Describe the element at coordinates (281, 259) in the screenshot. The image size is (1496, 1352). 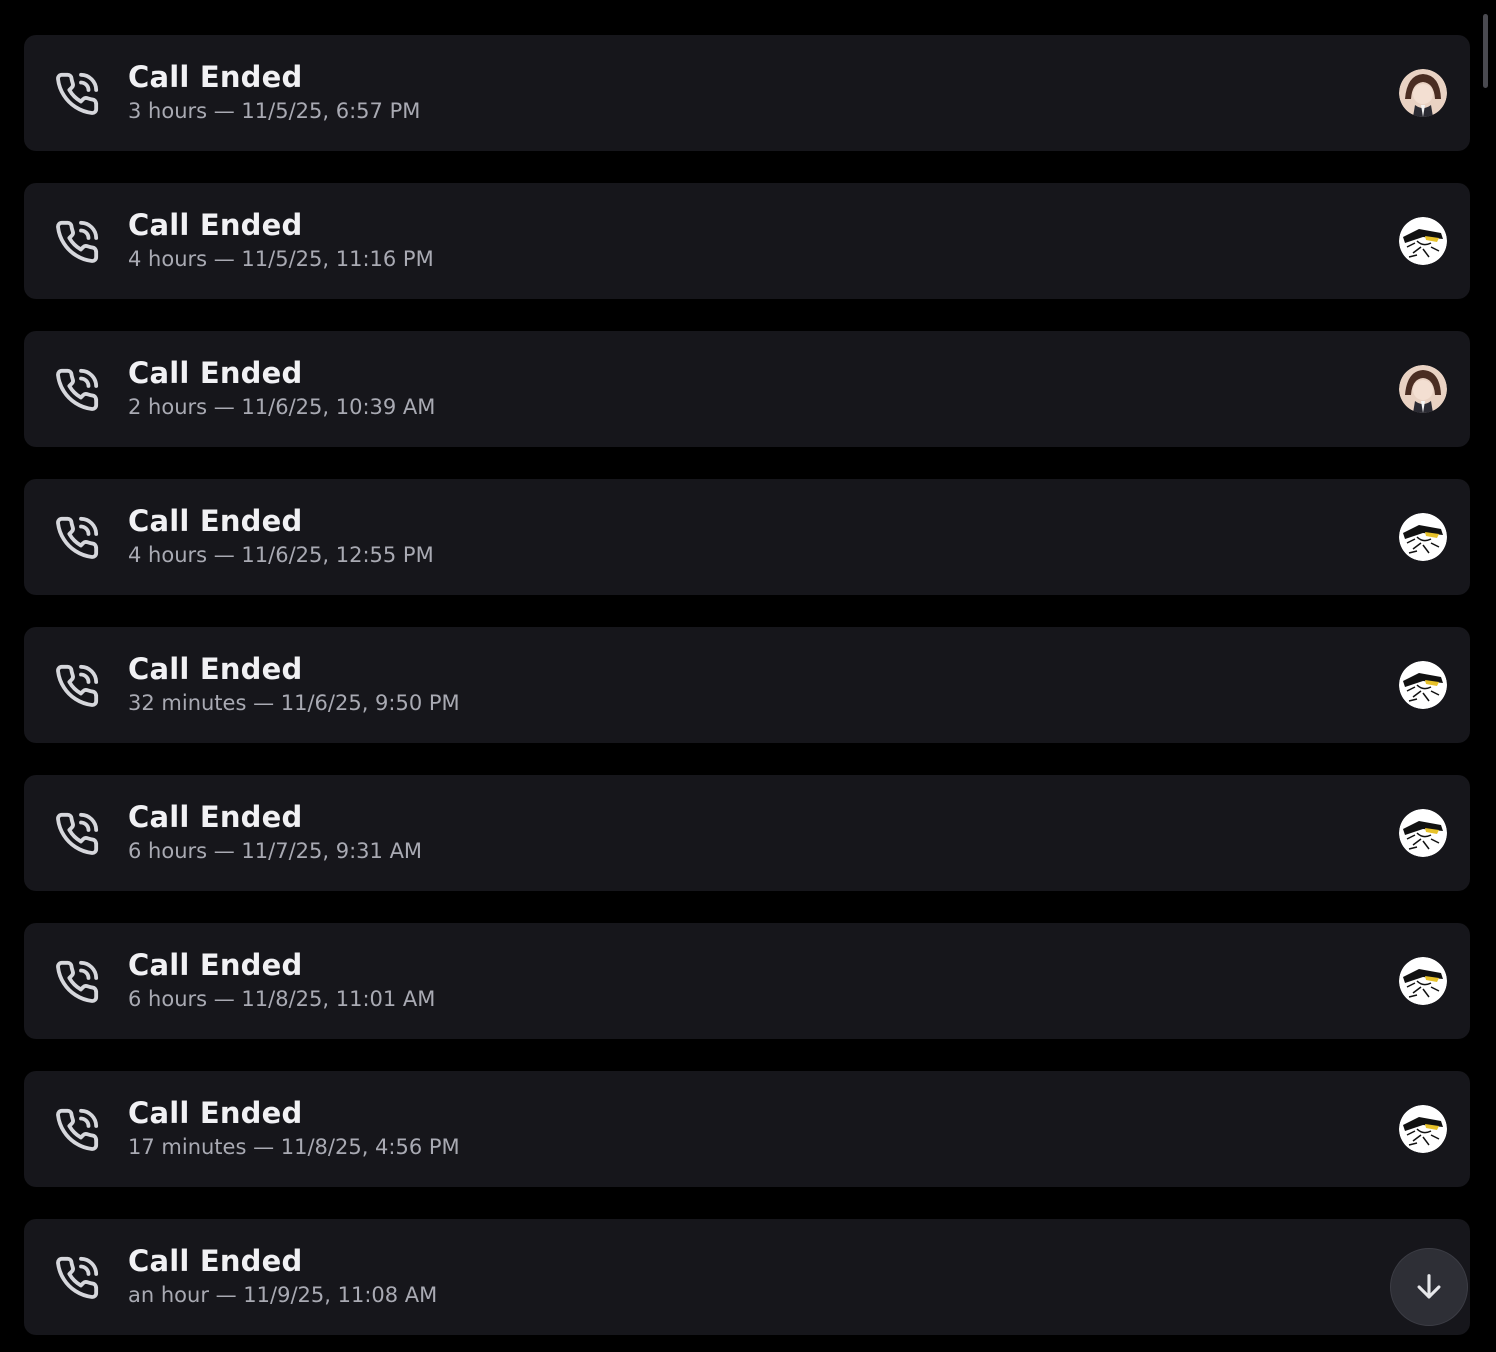
I see `call-duration-date: 4 hours — 11/5/25, 11:16 PM` at that location.